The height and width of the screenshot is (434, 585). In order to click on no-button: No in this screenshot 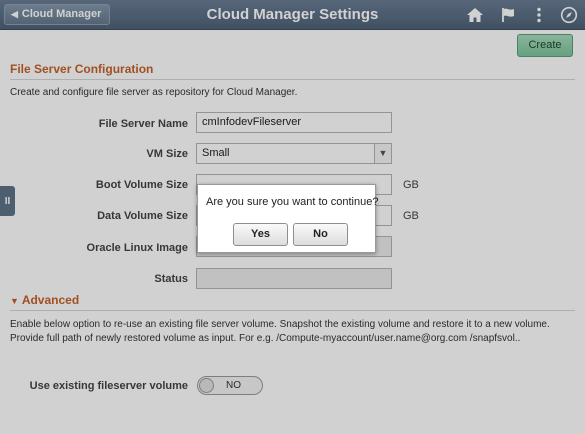, I will do `click(320, 234)`.